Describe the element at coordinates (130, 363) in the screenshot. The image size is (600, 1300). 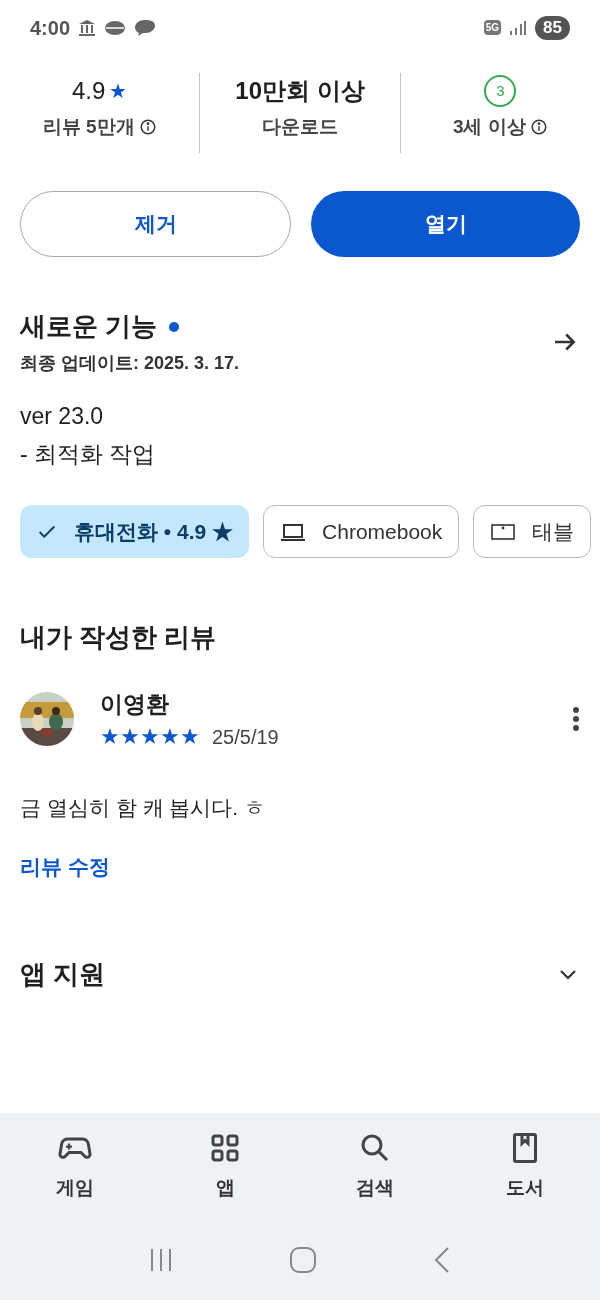
I see `update-date: 최종 업데이트: 2025. 3. 17.` at that location.